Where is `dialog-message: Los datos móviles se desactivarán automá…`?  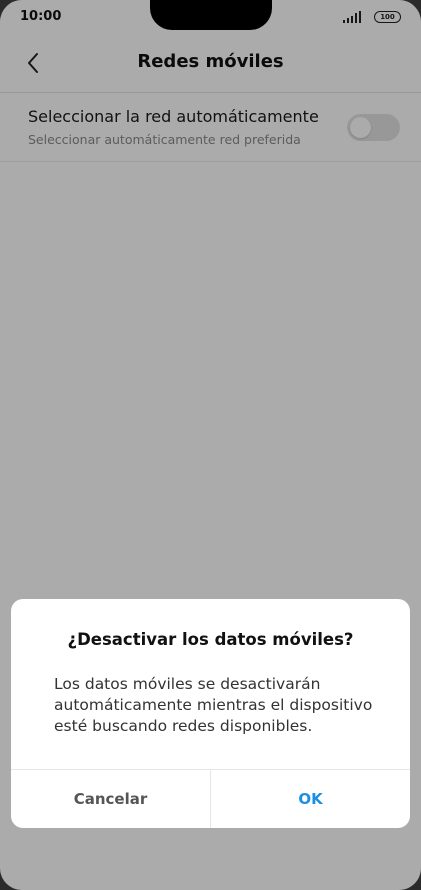 dialog-message: Los datos móviles se desactivarán automá… is located at coordinates (213, 705).